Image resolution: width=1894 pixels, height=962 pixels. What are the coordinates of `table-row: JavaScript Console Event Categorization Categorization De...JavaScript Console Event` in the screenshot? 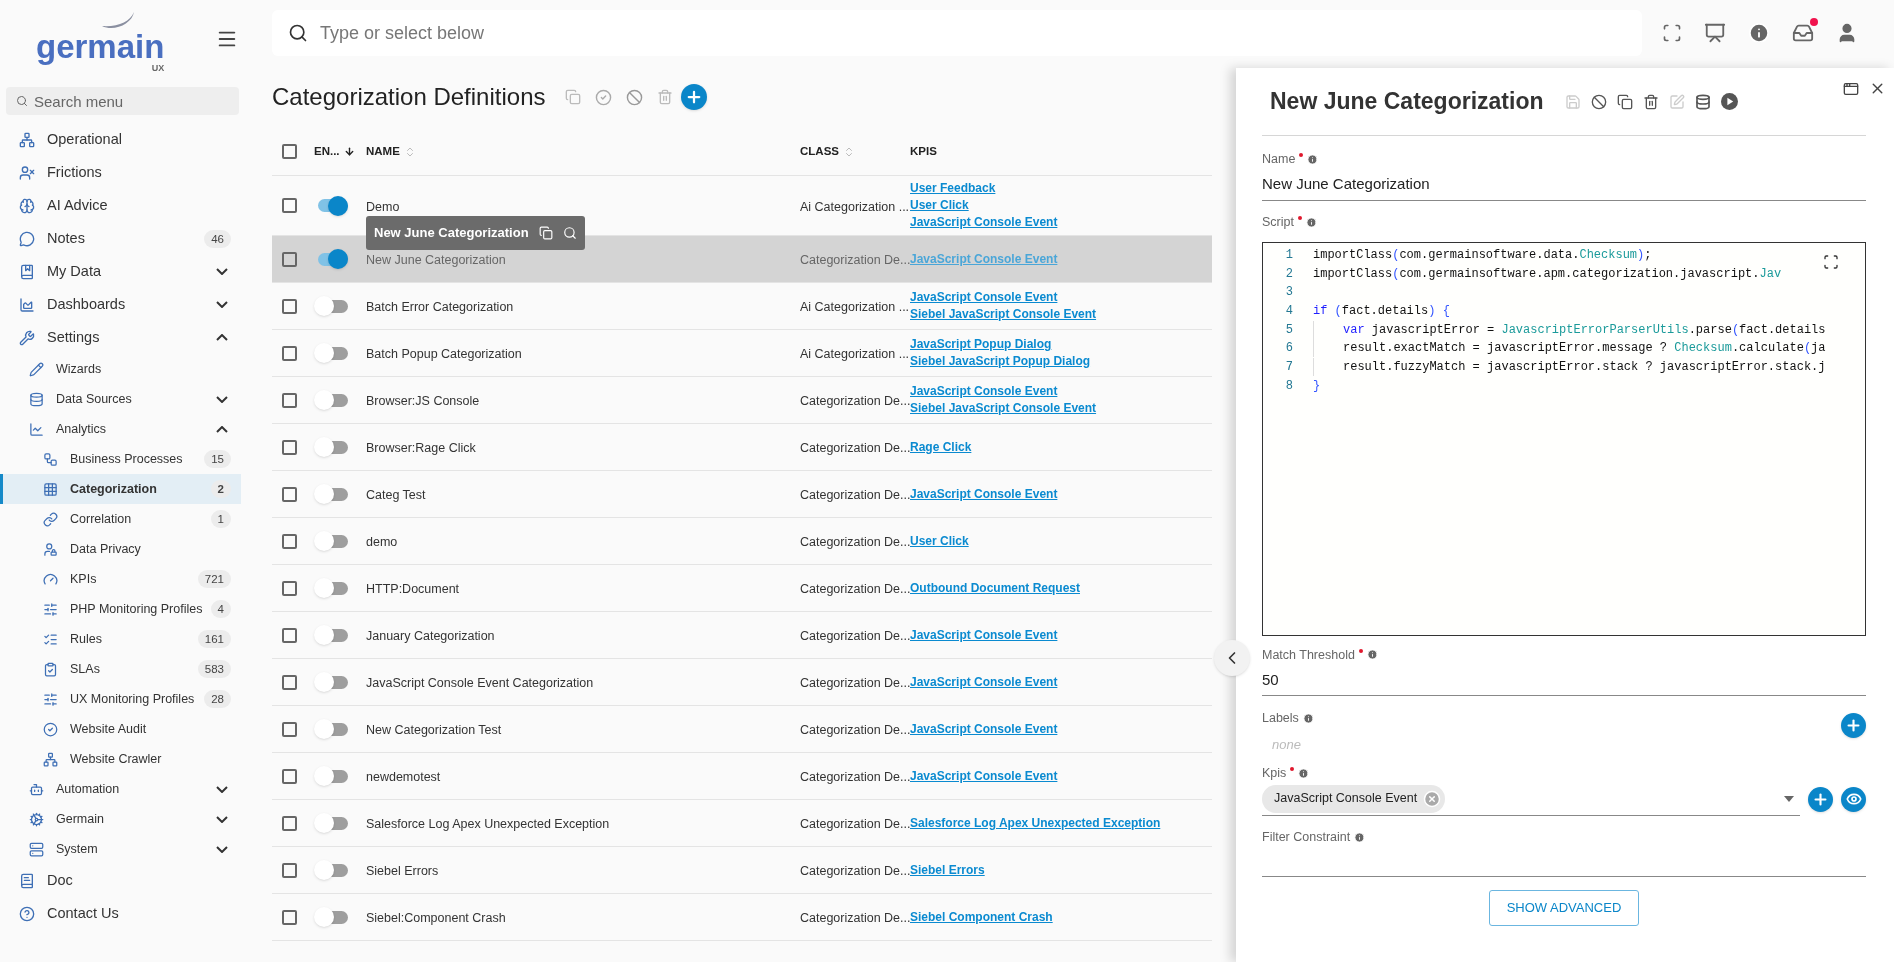 It's located at (742, 682).